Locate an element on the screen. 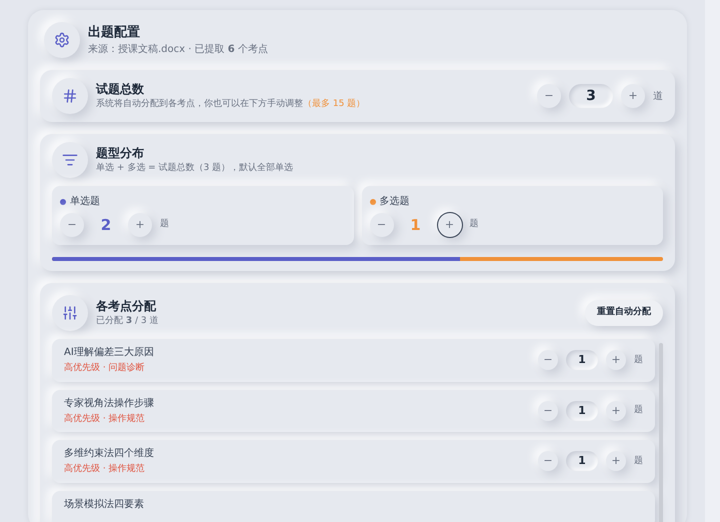 The width and height of the screenshot is (720, 522). section-description: 单选 + 多选 = 试题总数（3 题），默认全部单选 is located at coordinates (195, 169).